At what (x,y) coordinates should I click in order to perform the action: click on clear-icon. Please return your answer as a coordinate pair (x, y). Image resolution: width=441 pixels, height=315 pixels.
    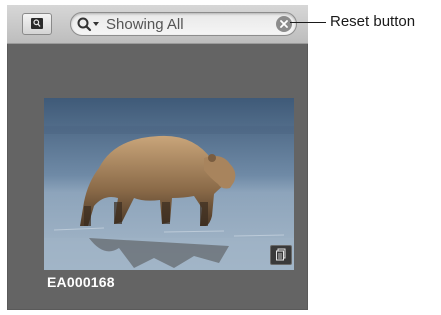
    Looking at the image, I should click on (284, 24).